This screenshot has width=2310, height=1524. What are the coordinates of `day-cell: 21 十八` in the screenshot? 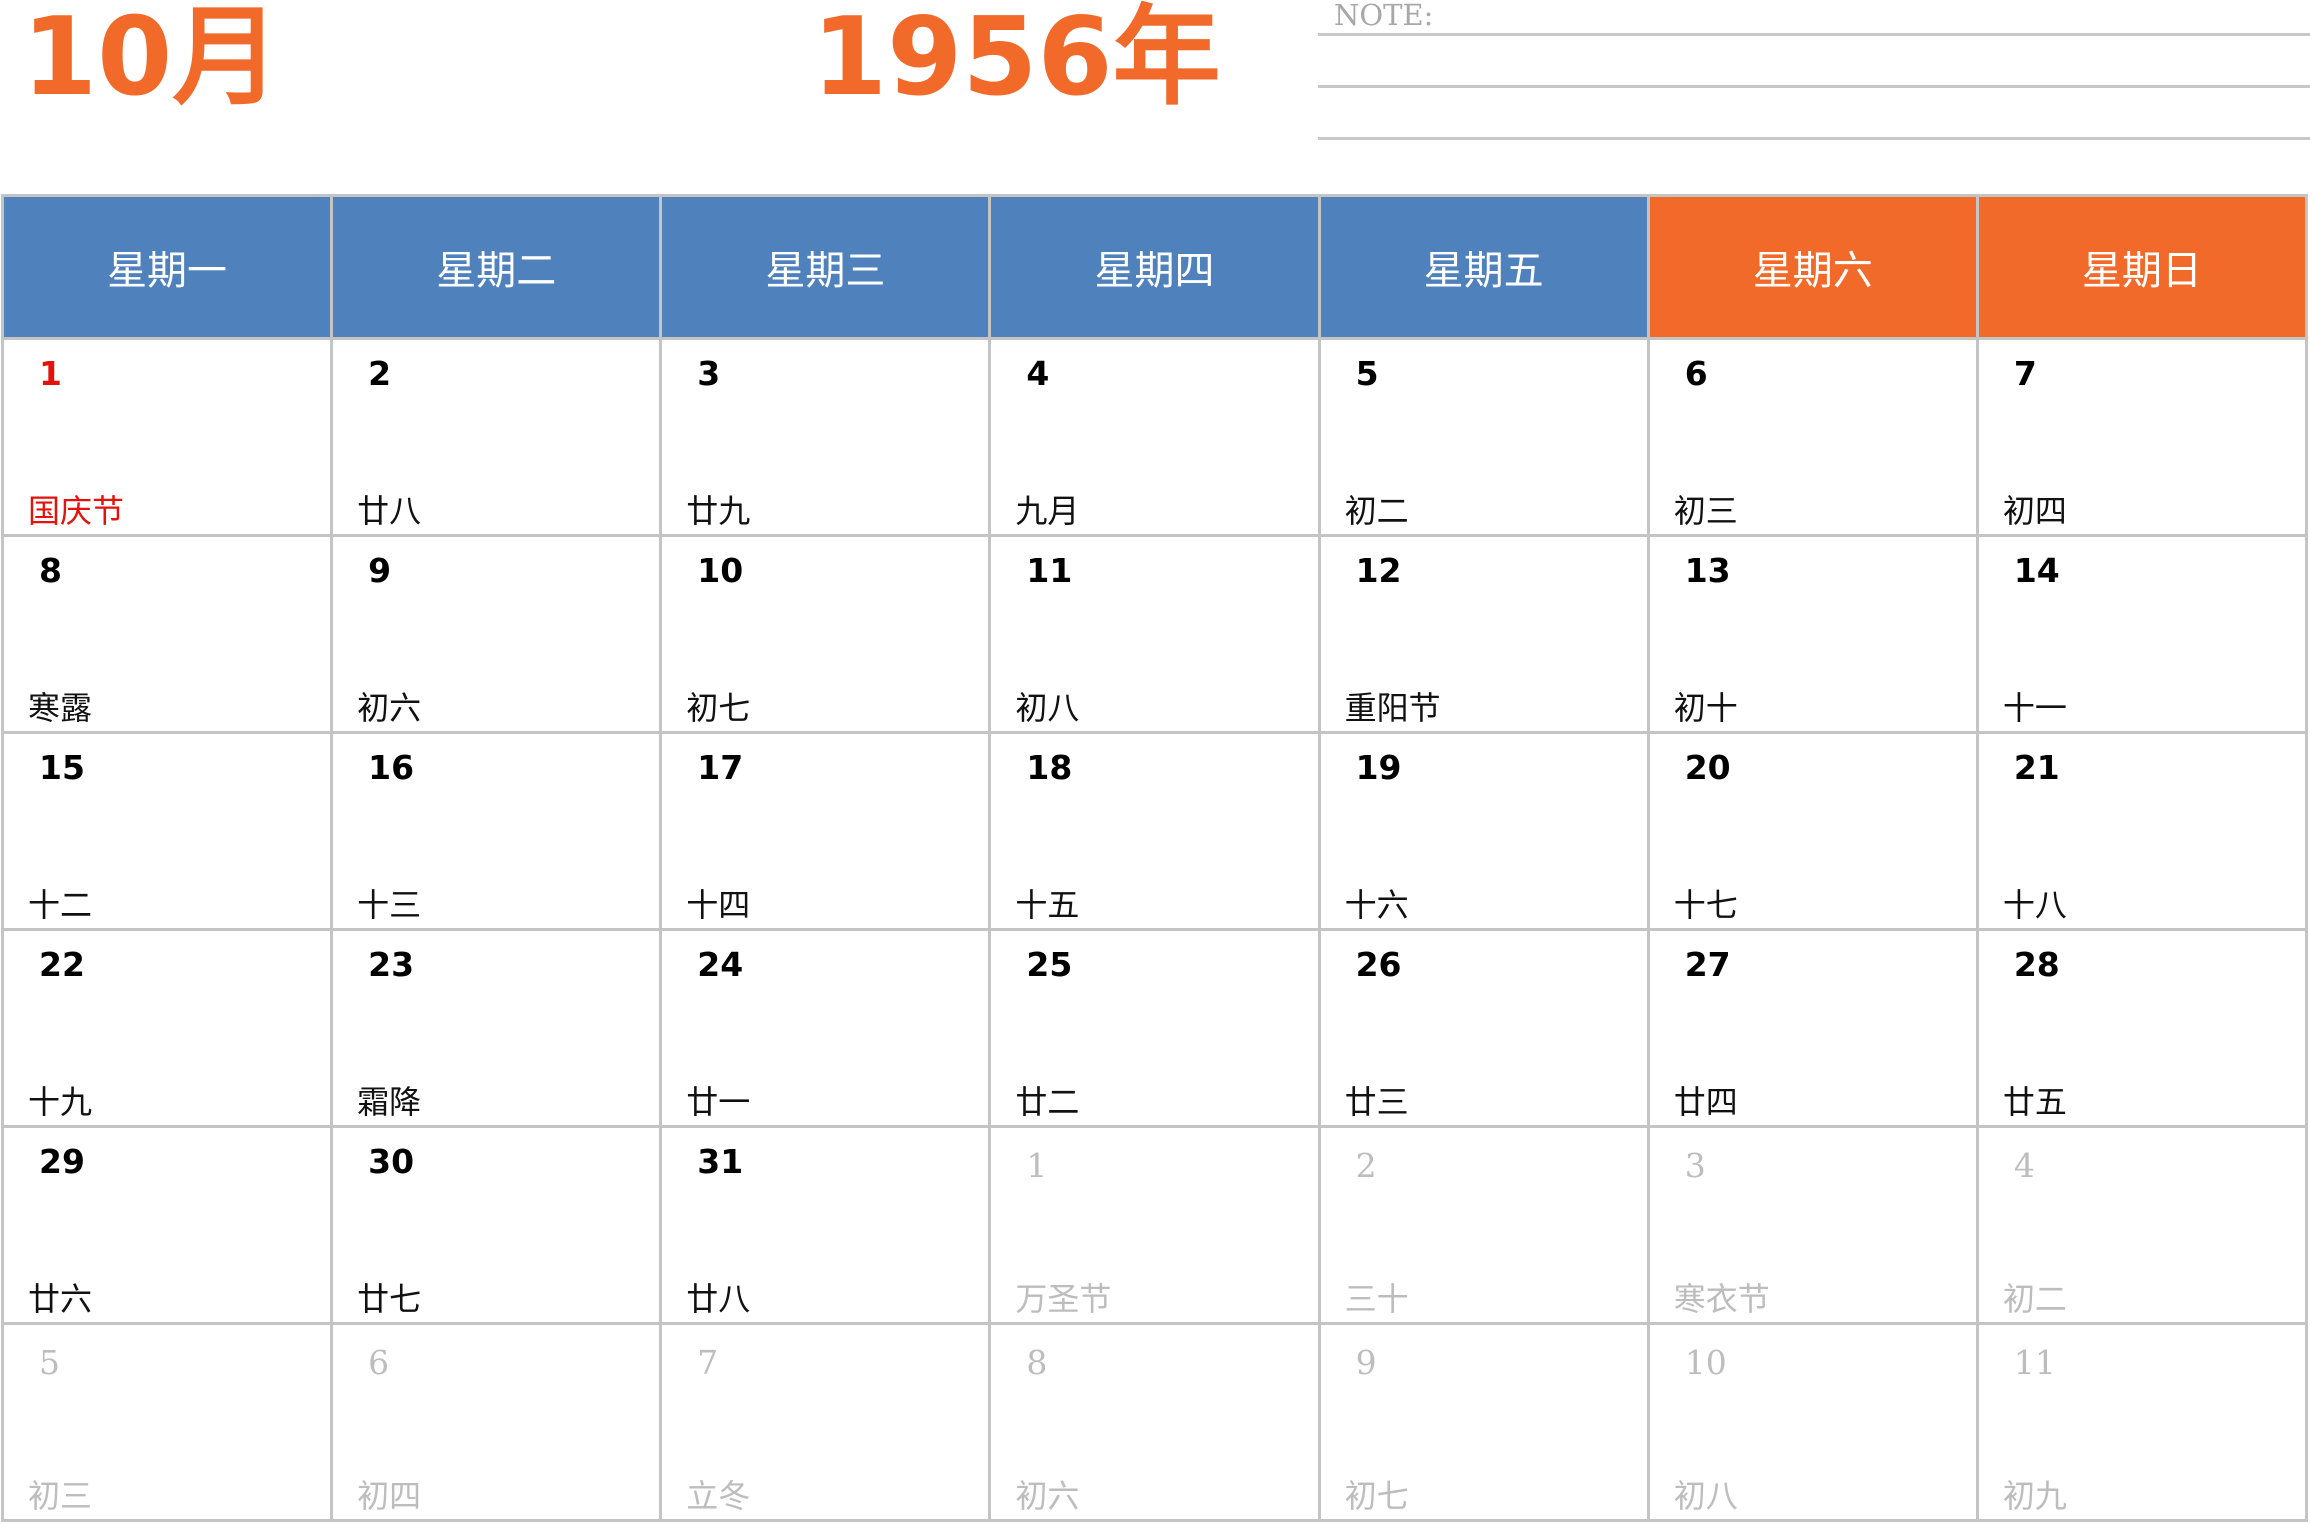 It's located at (2141, 831).